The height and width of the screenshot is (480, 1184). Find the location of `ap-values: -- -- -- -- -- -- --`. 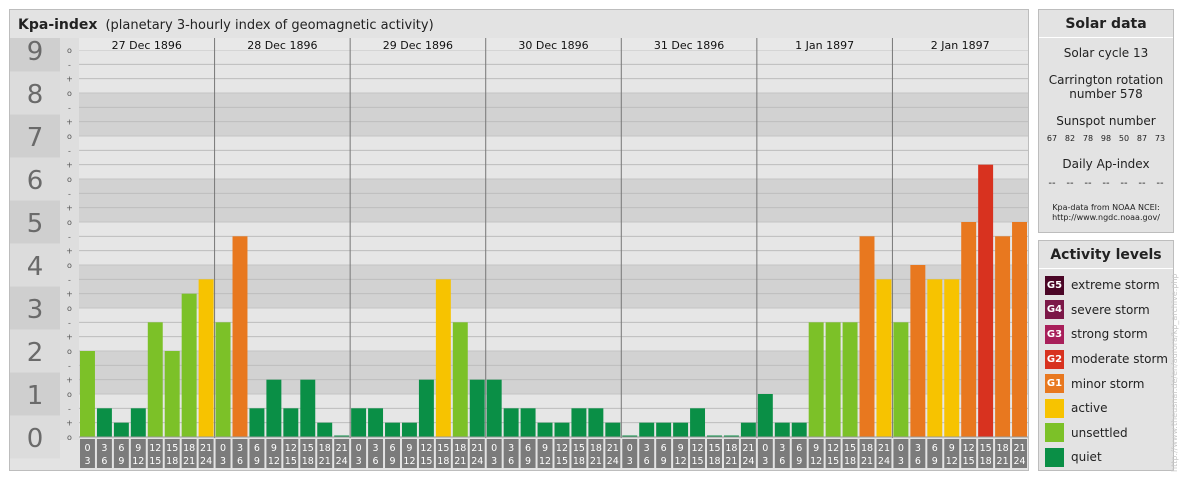

ap-values: -- -- -- -- -- -- -- is located at coordinates (1106, 184).